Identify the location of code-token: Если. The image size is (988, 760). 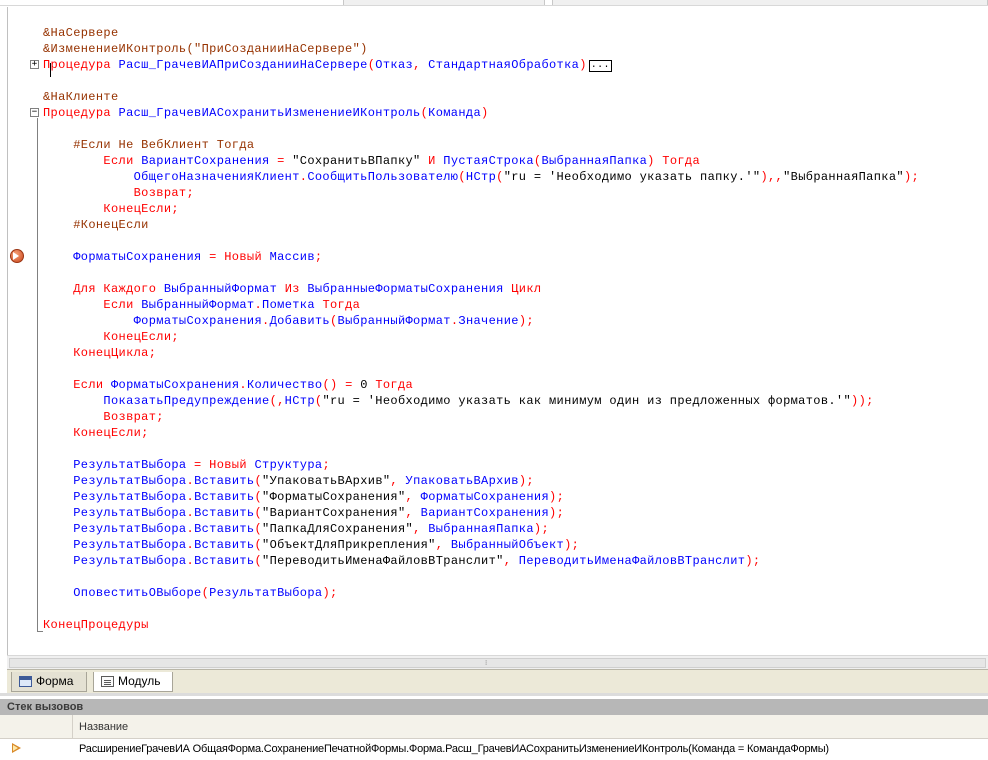
(118, 161).